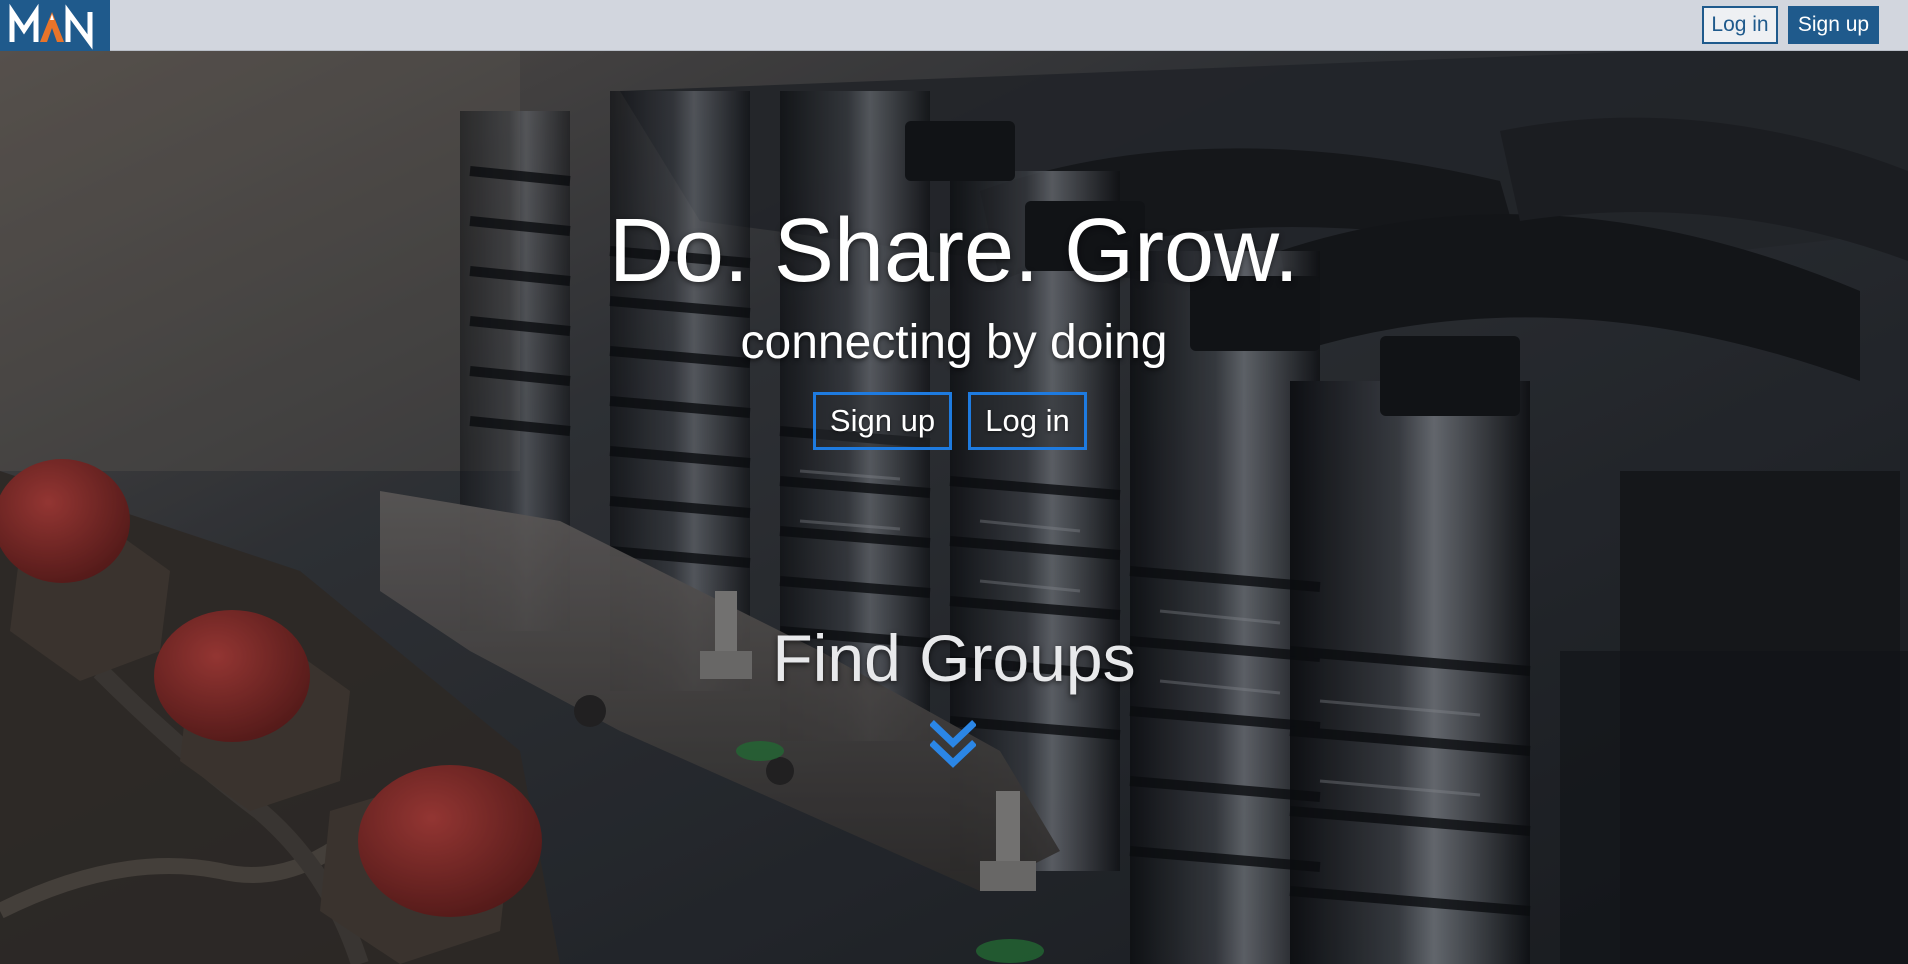 This screenshot has width=1908, height=964. Describe the element at coordinates (954, 251) in the screenshot. I see `hero-title: Do. Share. Grow.` at that location.